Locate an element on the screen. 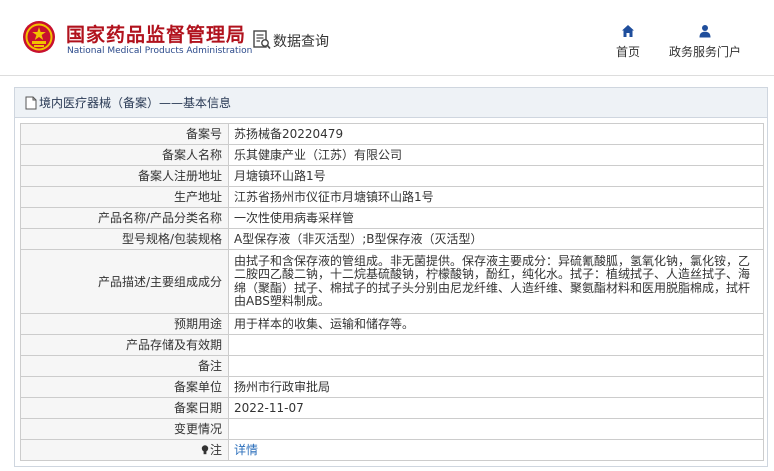  row-value: 苏扬械备20220479 is located at coordinates (496, 134).